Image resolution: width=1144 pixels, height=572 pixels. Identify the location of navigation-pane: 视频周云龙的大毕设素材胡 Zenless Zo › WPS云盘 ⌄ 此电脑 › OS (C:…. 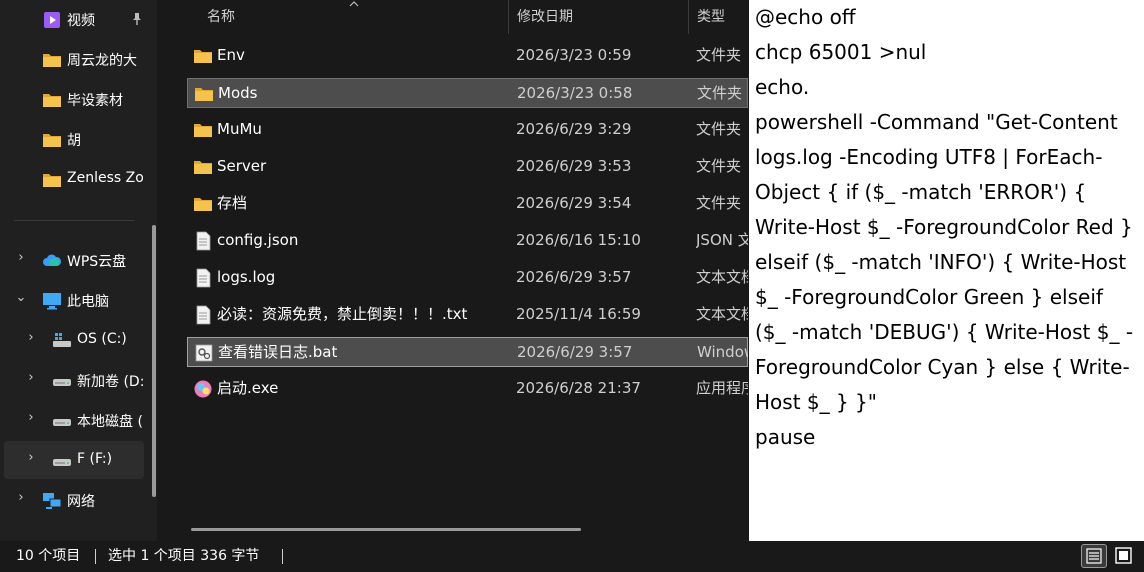
(78, 270).